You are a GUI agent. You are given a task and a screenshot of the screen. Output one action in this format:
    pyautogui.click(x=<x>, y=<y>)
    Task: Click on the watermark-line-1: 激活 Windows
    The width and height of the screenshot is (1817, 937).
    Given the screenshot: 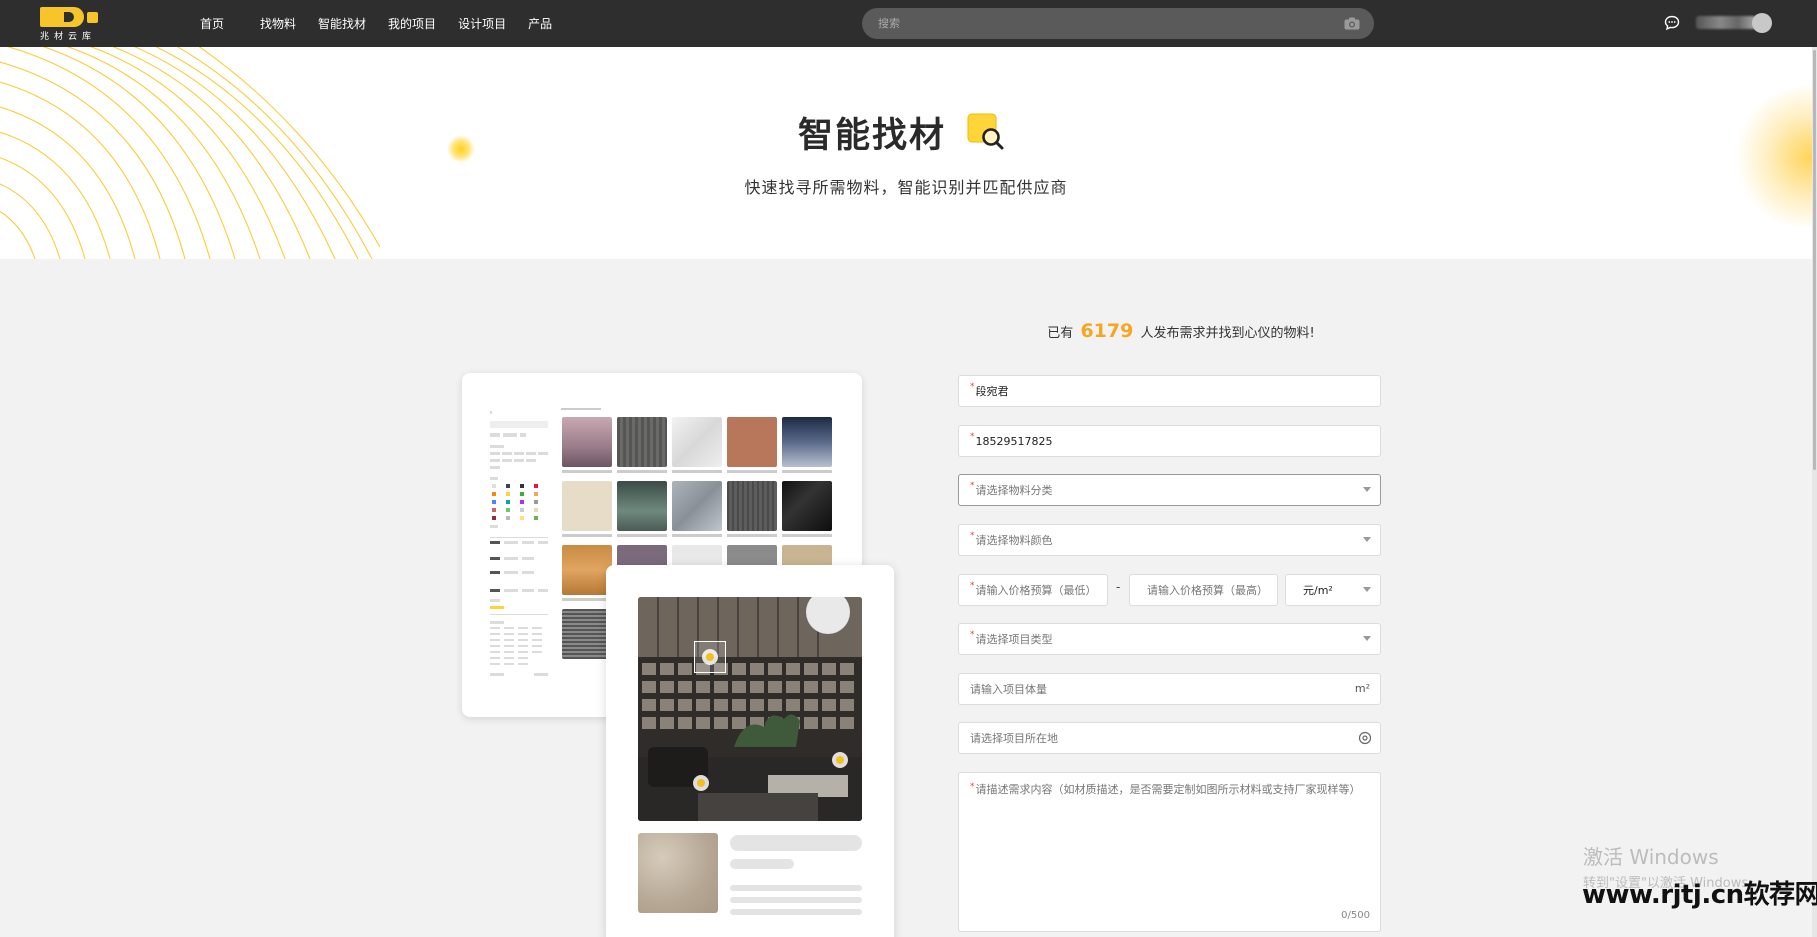 What is the action you would take?
    pyautogui.click(x=1651, y=857)
    